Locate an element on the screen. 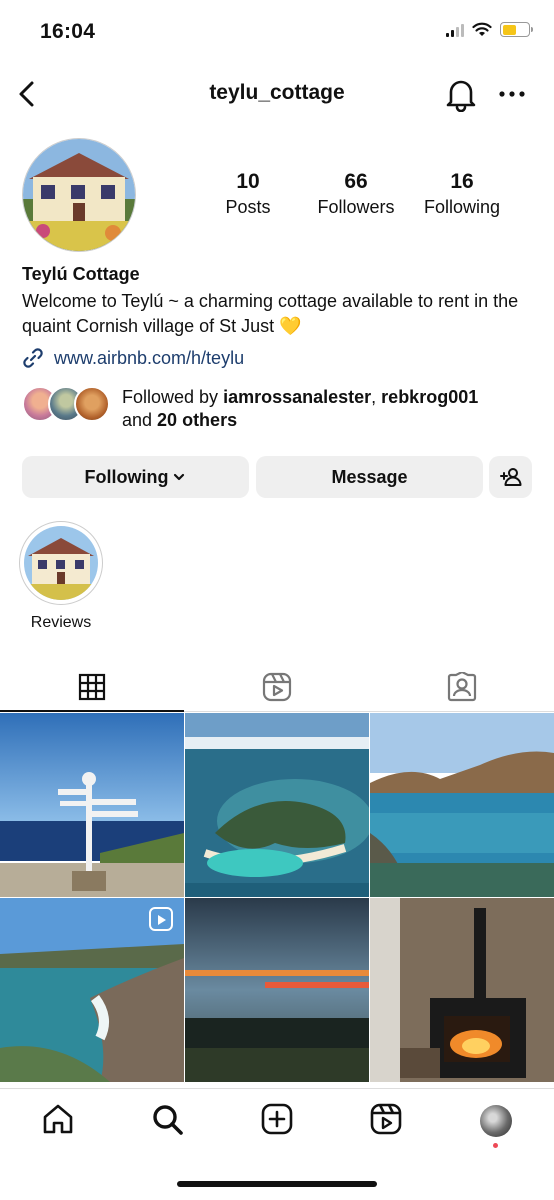 The width and height of the screenshot is (554, 1200). wifi-icon is located at coordinates (482, 29).